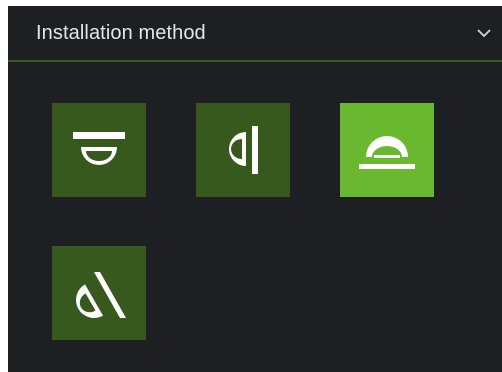 The image size is (502, 372). I want to click on desktop-mount-option, so click(387, 150).